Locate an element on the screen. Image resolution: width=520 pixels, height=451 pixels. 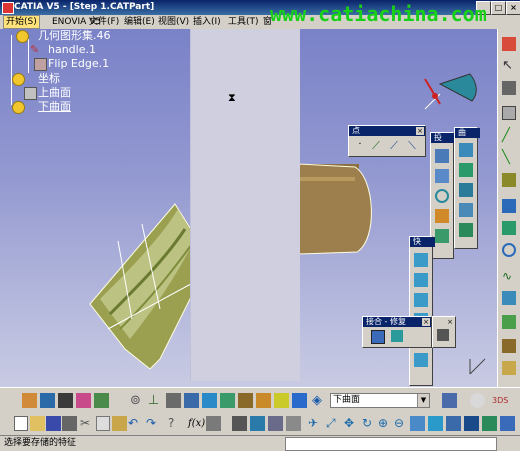
tree-item-handle: ✎ handle.1 is located at coordinates (80, 49).